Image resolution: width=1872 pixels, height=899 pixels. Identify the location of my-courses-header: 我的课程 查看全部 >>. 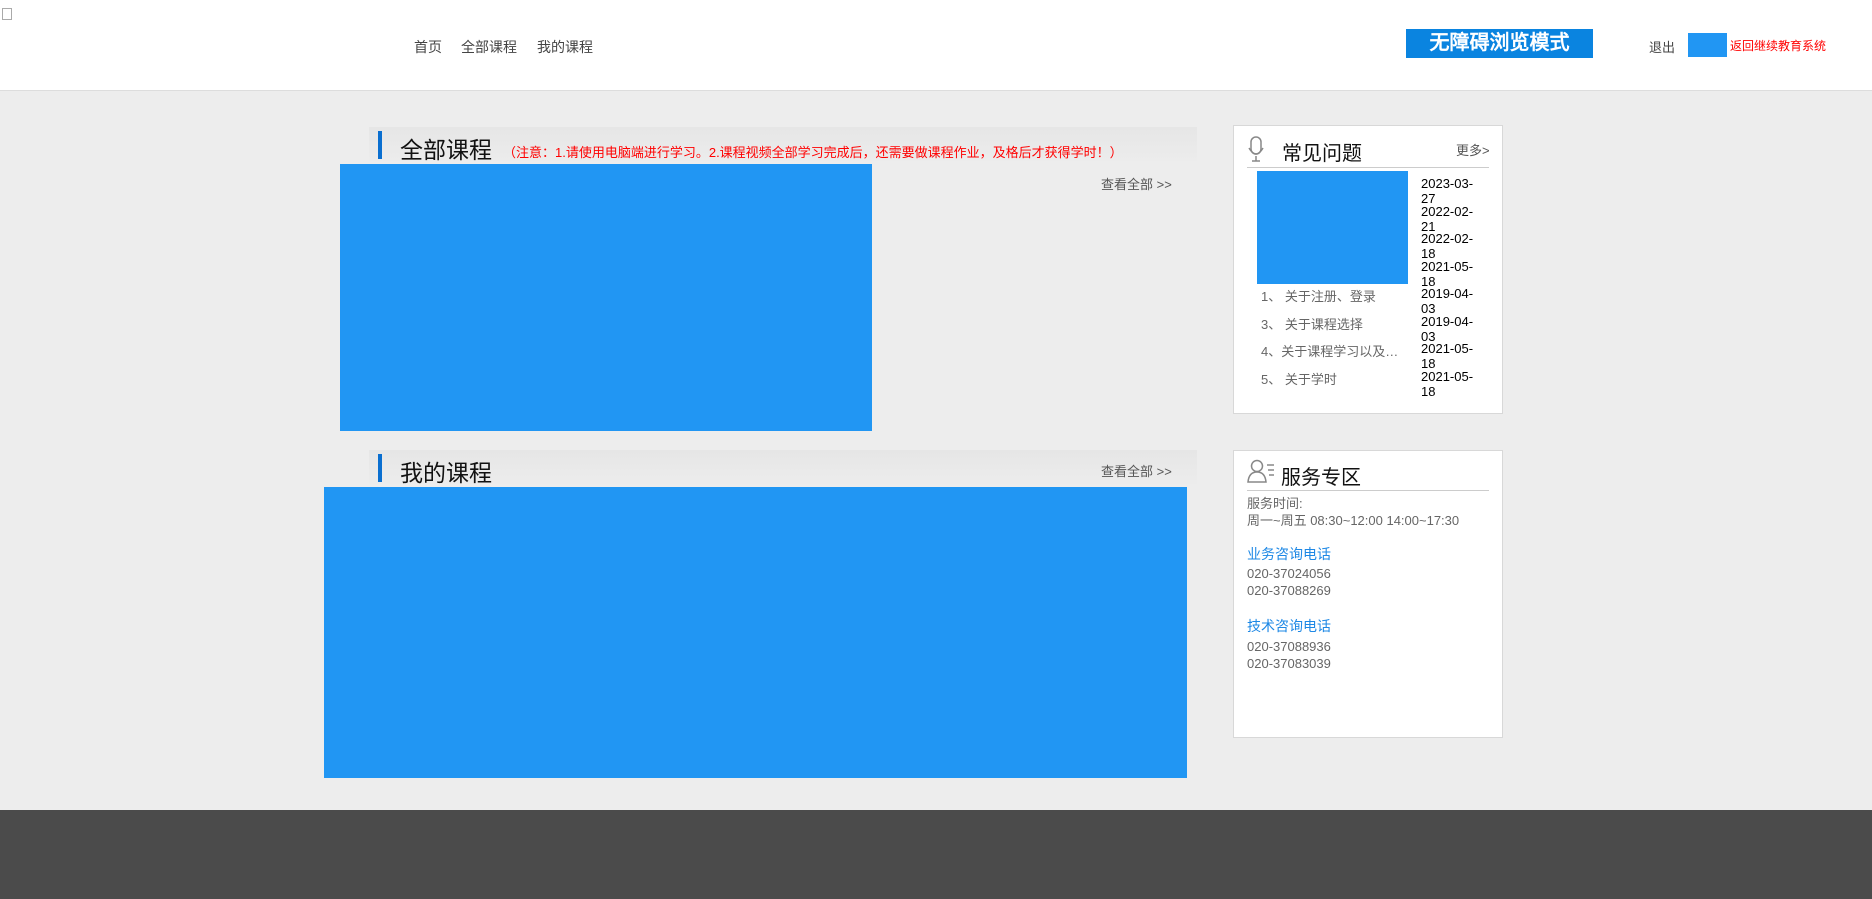
(783, 468).